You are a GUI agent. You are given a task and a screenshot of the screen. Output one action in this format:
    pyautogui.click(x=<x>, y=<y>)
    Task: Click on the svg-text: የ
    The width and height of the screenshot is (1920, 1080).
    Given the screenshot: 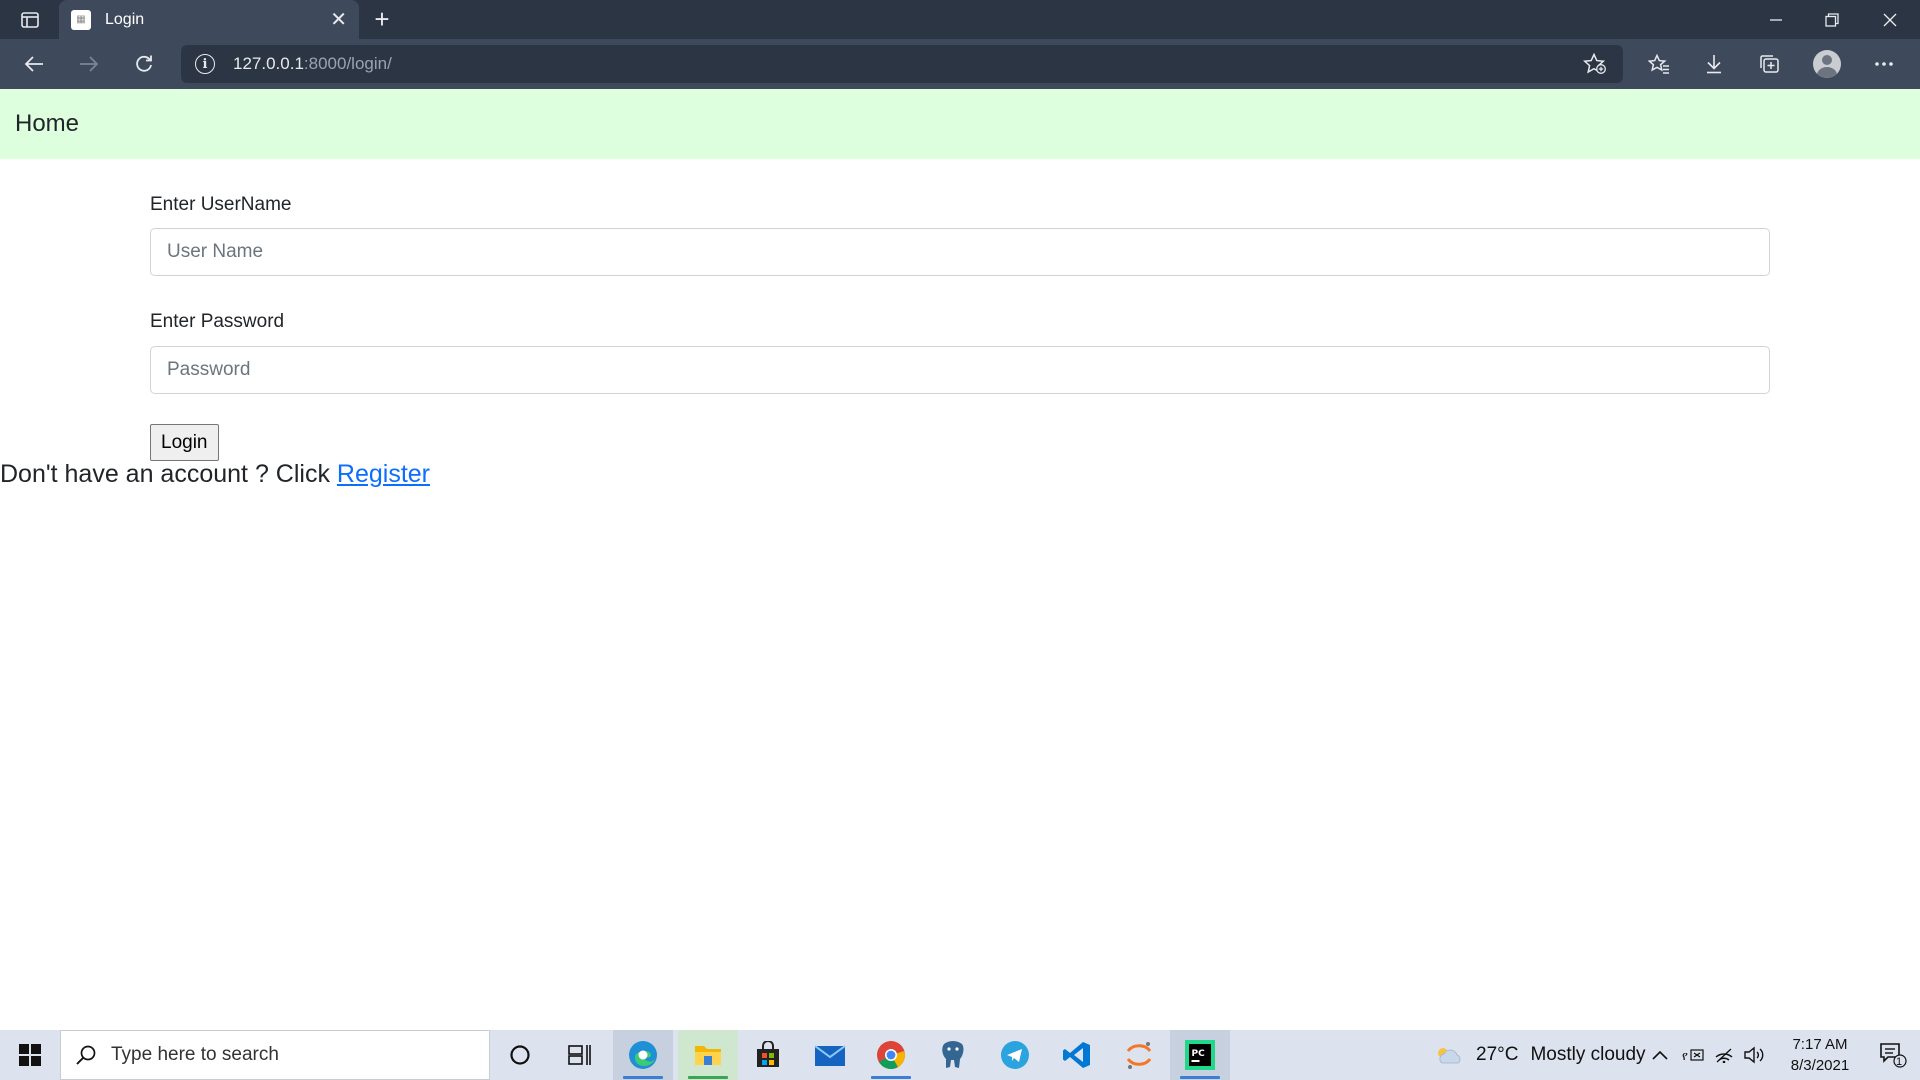 What is the action you would take?
    pyautogui.click(x=1685, y=1056)
    